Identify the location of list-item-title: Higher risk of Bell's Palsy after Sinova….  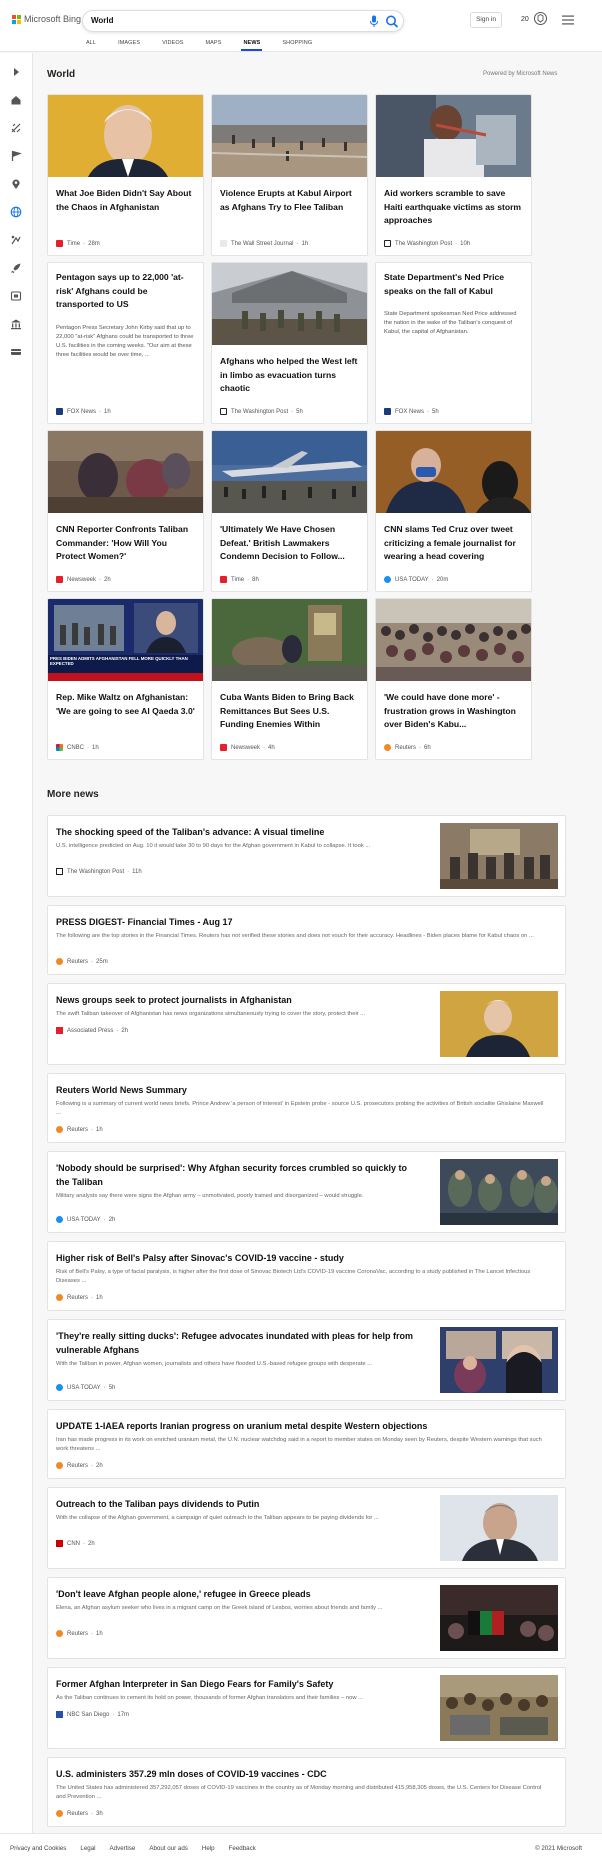
(306, 1258).